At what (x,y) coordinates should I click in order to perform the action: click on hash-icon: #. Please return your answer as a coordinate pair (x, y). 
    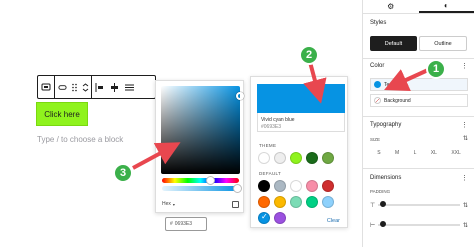
    Looking at the image, I should click on (171, 224).